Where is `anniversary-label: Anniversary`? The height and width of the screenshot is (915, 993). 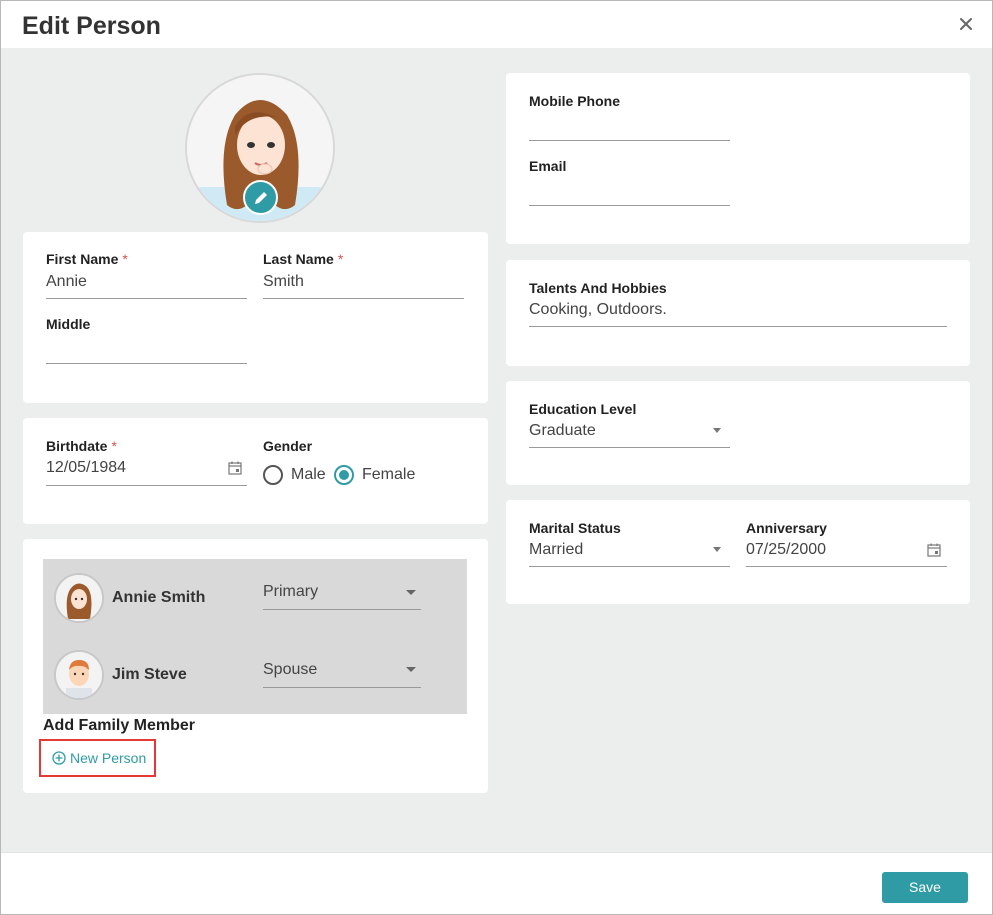
anniversary-label: Anniversary is located at coordinates (786, 528).